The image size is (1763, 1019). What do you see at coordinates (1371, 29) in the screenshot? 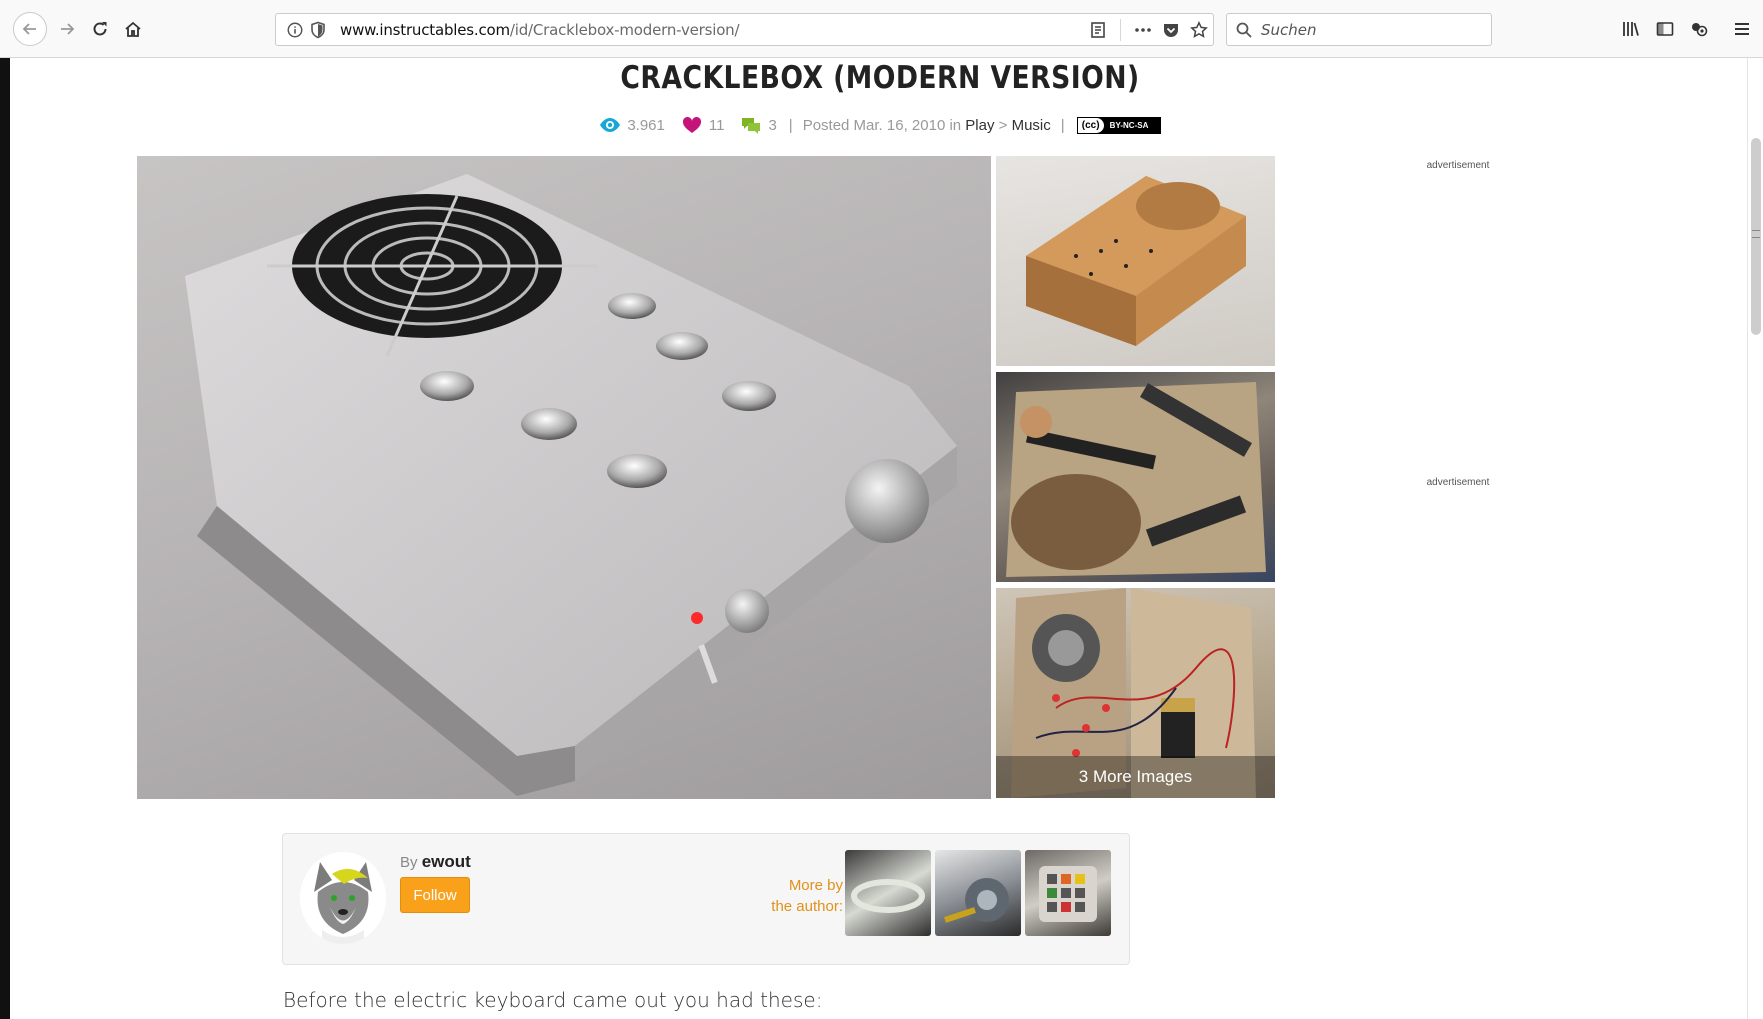
I see `search-input` at bounding box center [1371, 29].